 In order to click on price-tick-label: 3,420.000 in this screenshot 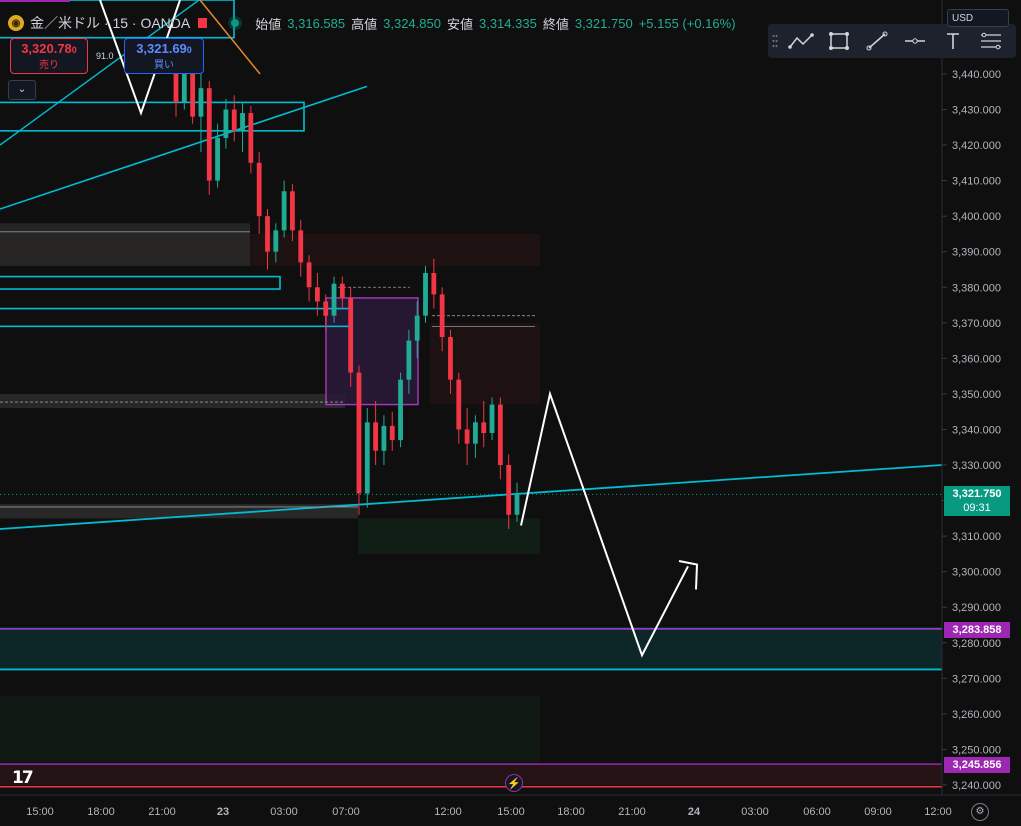, I will do `click(976, 146)`.